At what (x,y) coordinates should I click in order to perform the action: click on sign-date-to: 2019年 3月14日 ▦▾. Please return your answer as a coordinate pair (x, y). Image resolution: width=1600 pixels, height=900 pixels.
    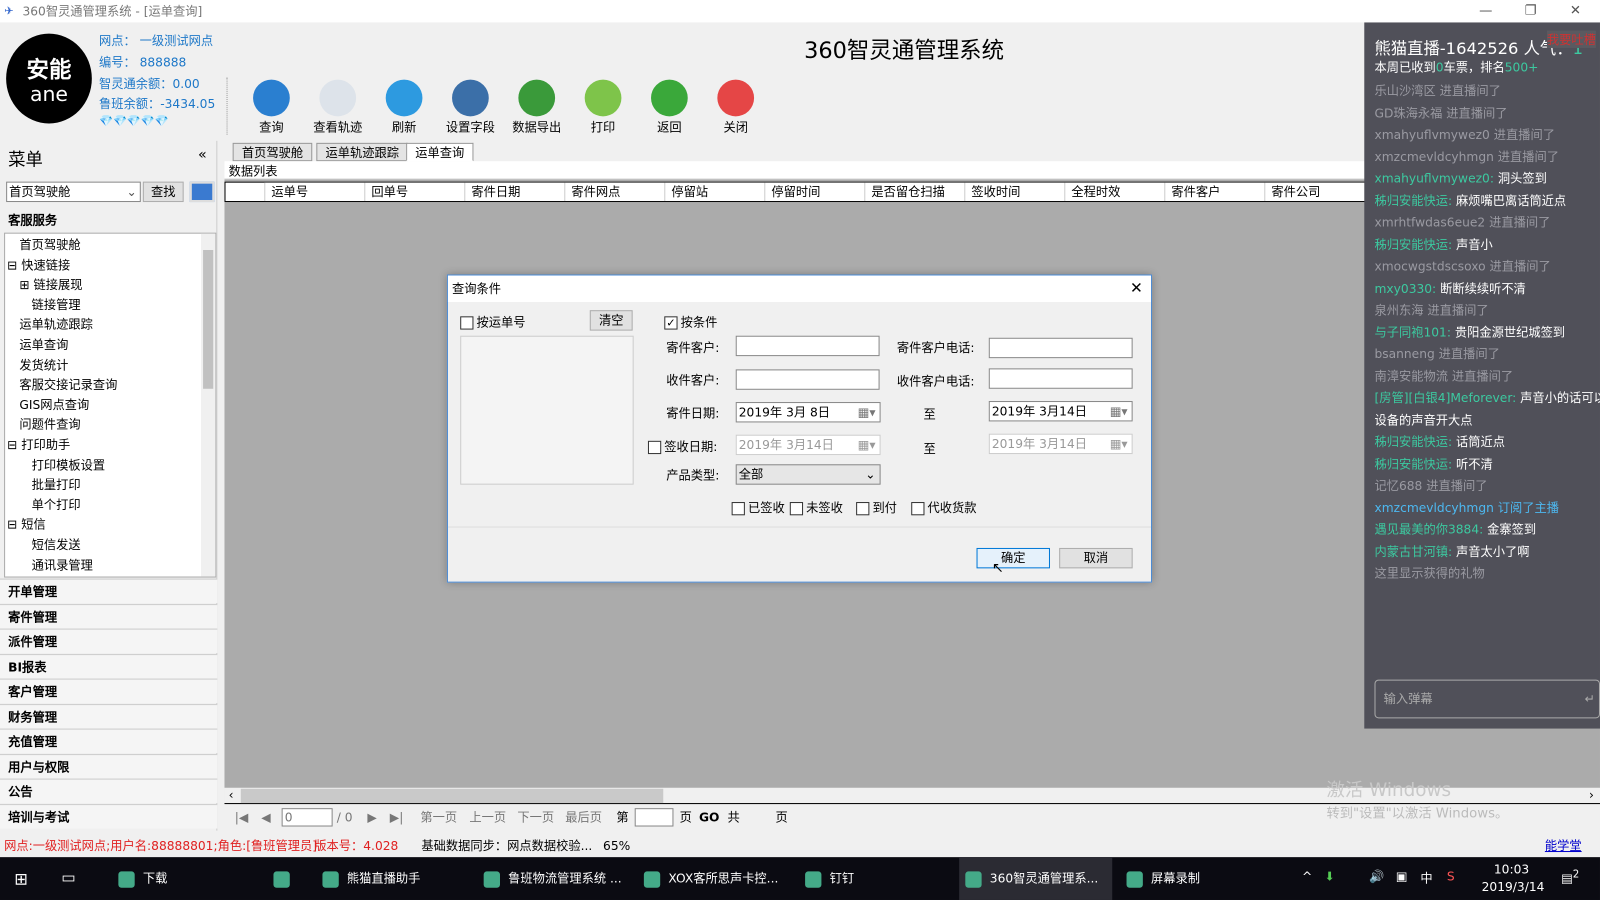
    Looking at the image, I should click on (1060, 444).